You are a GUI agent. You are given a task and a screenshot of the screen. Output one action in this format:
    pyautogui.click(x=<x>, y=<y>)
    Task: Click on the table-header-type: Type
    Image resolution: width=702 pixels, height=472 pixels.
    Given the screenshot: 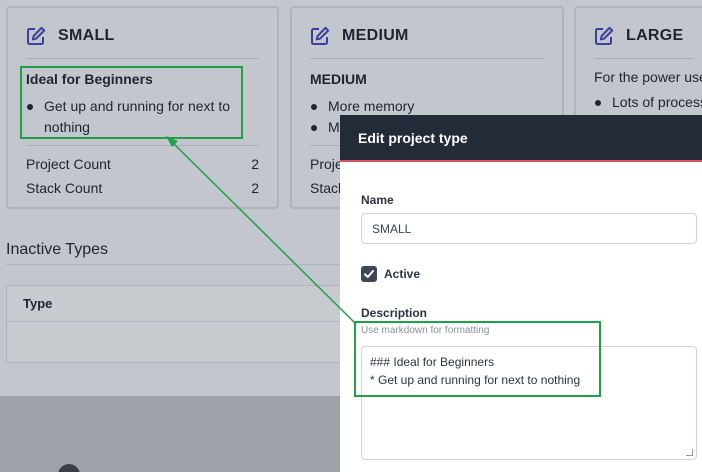 What is the action you would take?
    pyautogui.click(x=176, y=304)
    